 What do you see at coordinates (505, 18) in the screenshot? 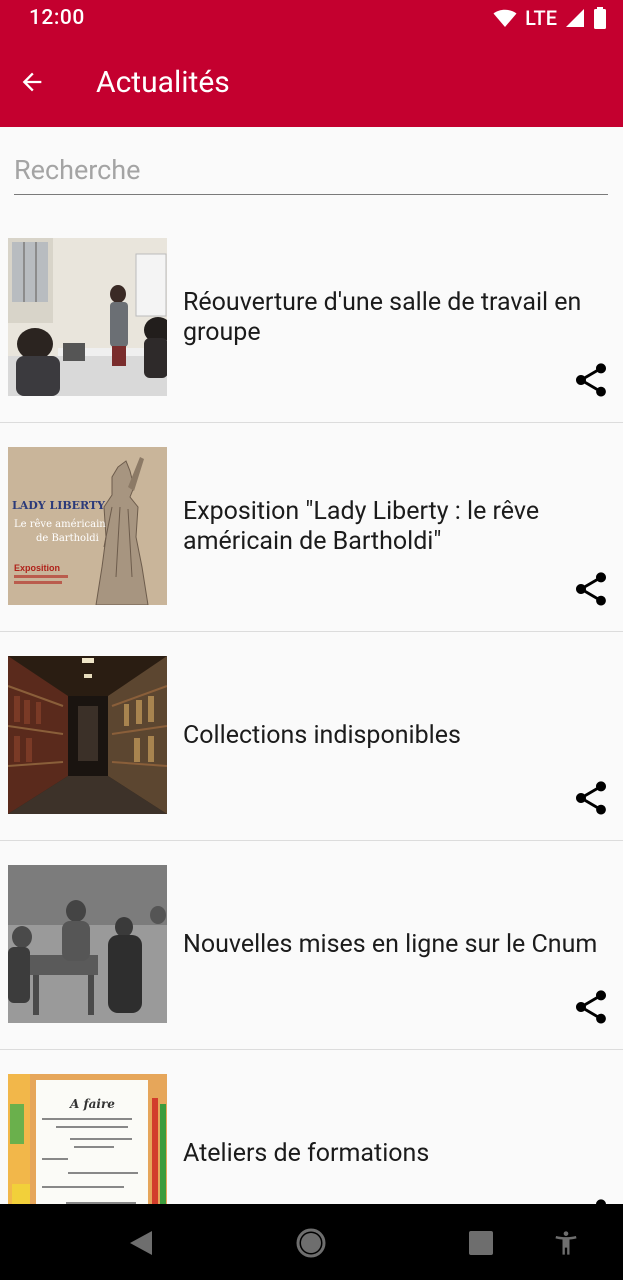
I see `wifi-icon` at bounding box center [505, 18].